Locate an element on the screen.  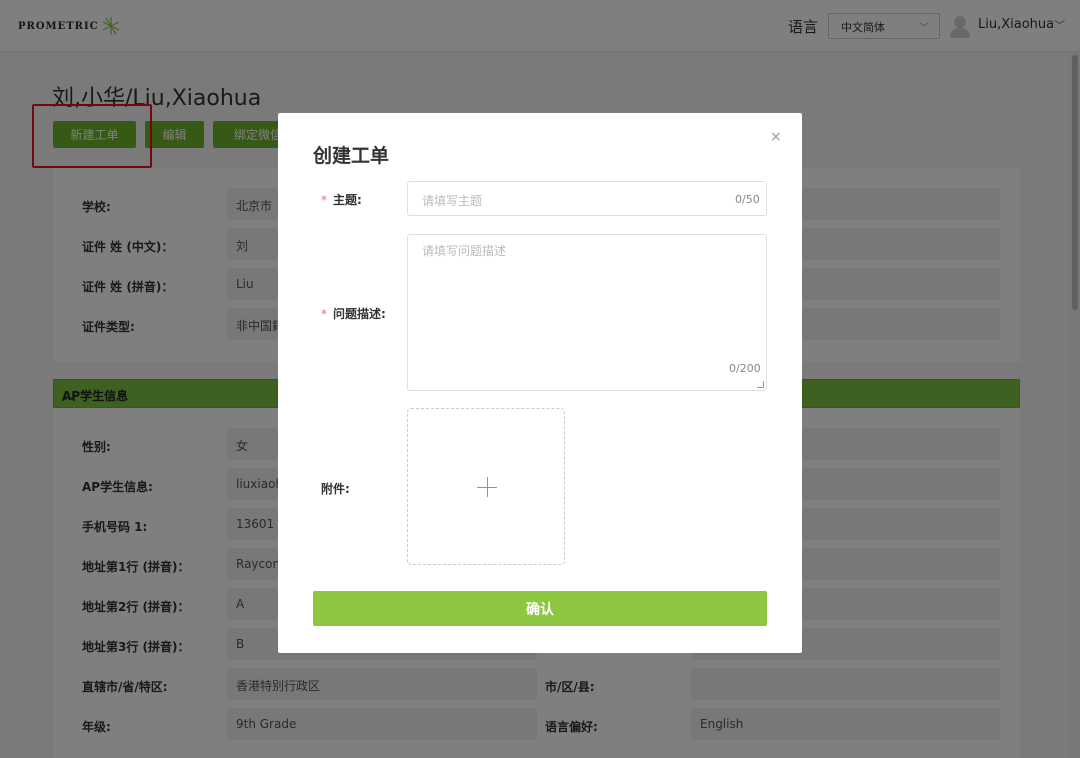
subject-input: 请填写主题 is located at coordinates (587, 198).